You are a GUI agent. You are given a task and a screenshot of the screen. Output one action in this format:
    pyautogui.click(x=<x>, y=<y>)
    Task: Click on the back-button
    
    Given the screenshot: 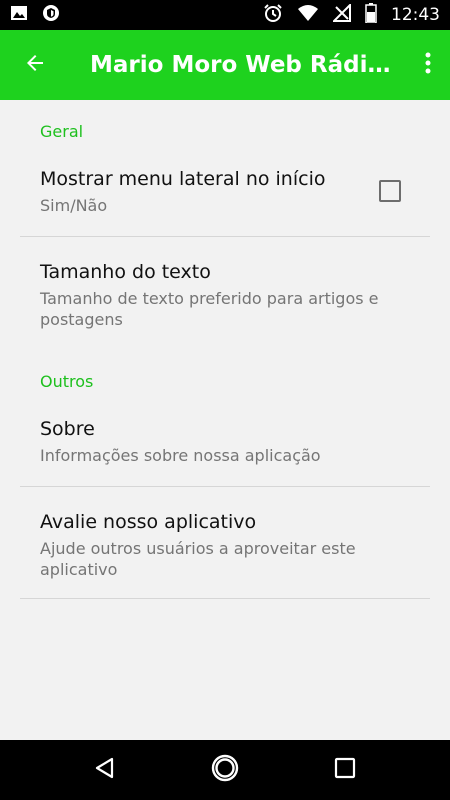 What is the action you would take?
    pyautogui.click(x=35, y=65)
    